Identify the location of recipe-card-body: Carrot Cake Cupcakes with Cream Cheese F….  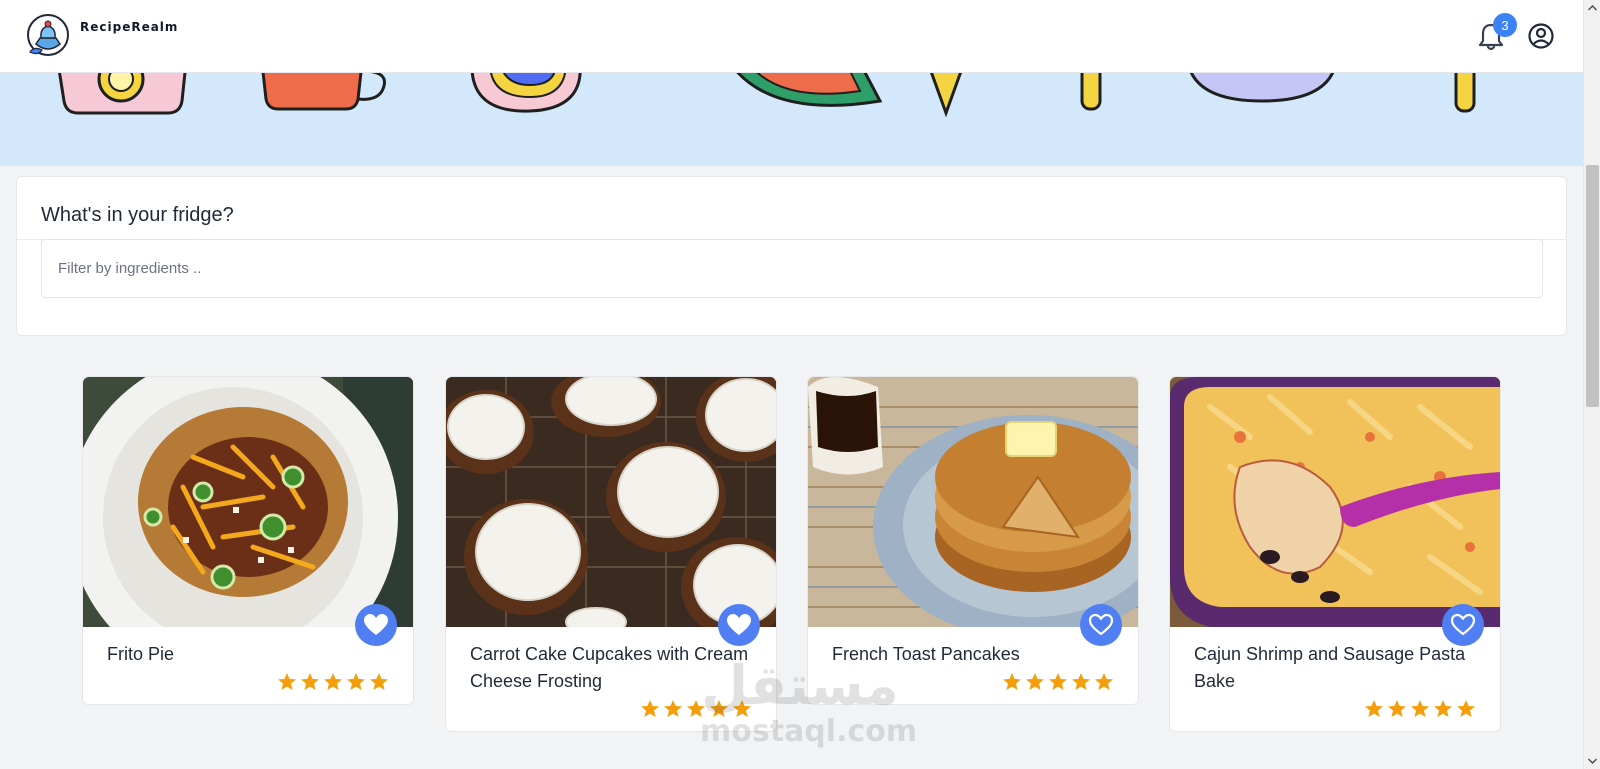
(611, 679).